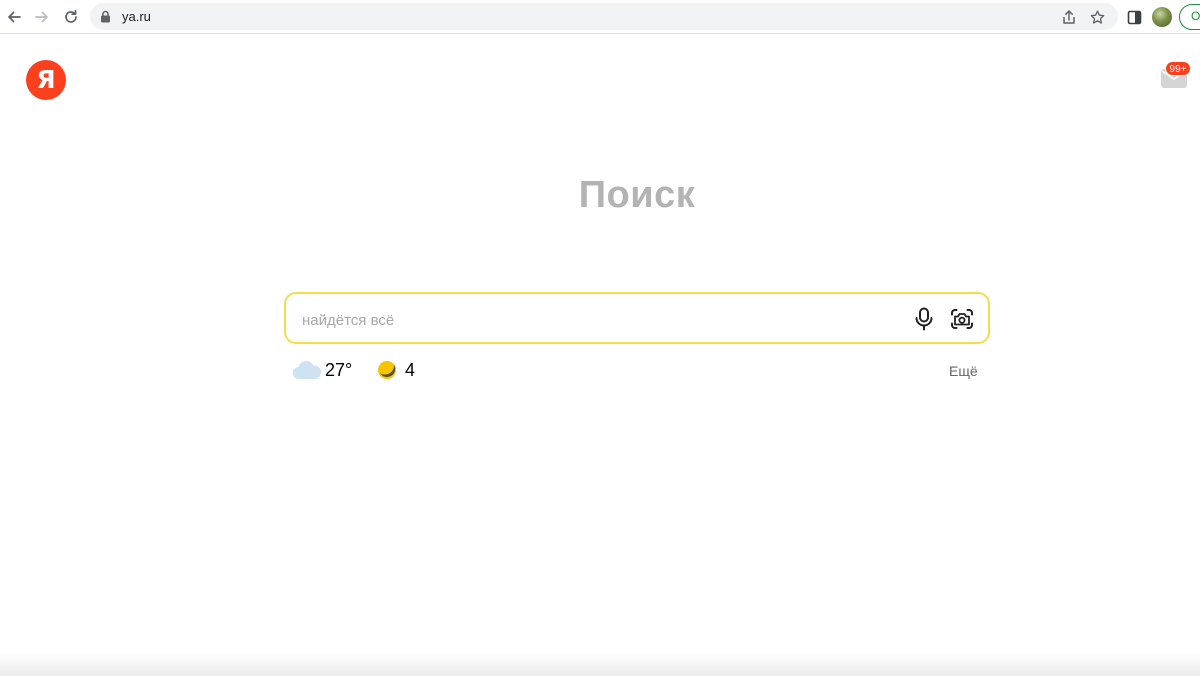 The image size is (1200, 676). I want to click on arrow-right-icon, so click(41, 17).